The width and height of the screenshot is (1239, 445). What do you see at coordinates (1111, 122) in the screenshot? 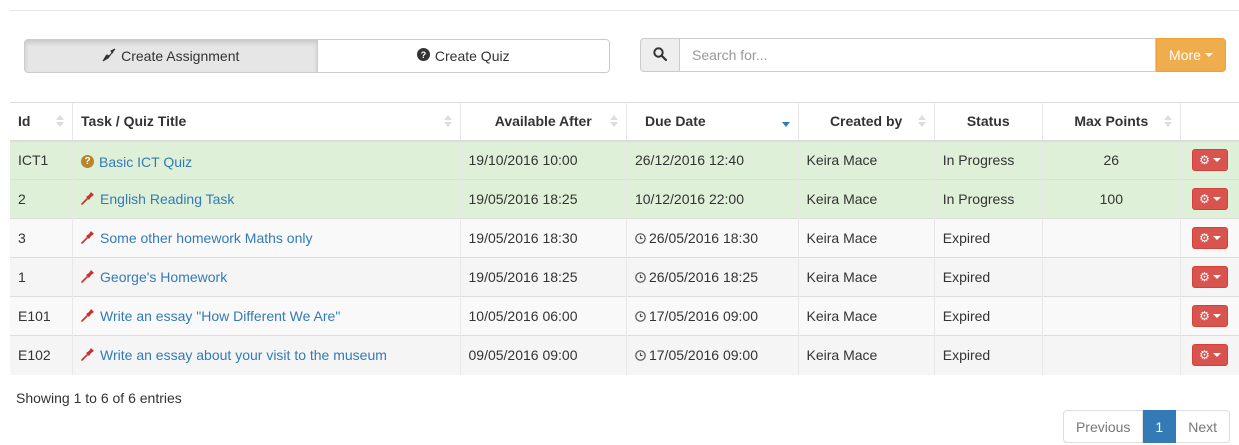
I see `column-header-max-points: Max Points` at bounding box center [1111, 122].